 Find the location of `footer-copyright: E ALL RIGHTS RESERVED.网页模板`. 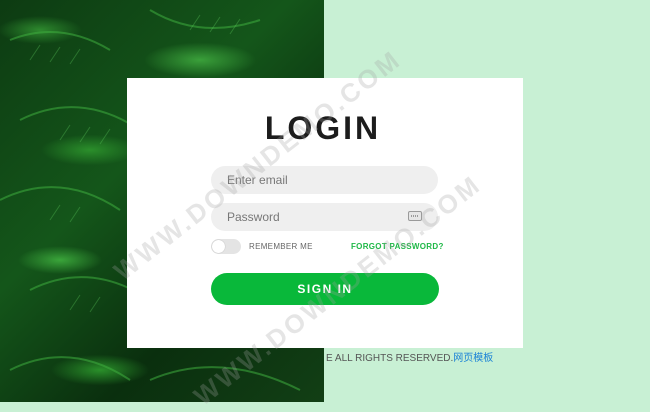

footer-copyright: E ALL RIGHTS RESERVED.网页模板 is located at coordinates (409, 356).